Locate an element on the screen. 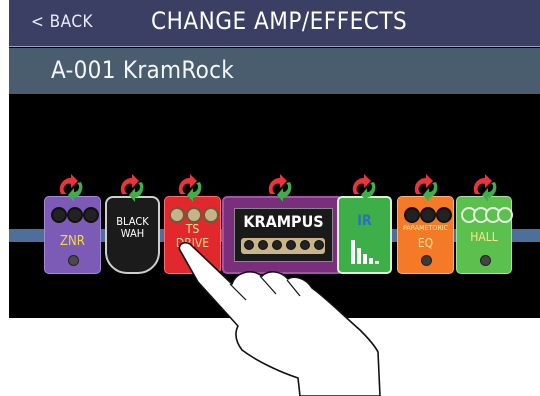 Image resolution: width=540 pixels, height=396 pixels. pedal-label-line1: PARAMETORIC is located at coordinates (425, 228).